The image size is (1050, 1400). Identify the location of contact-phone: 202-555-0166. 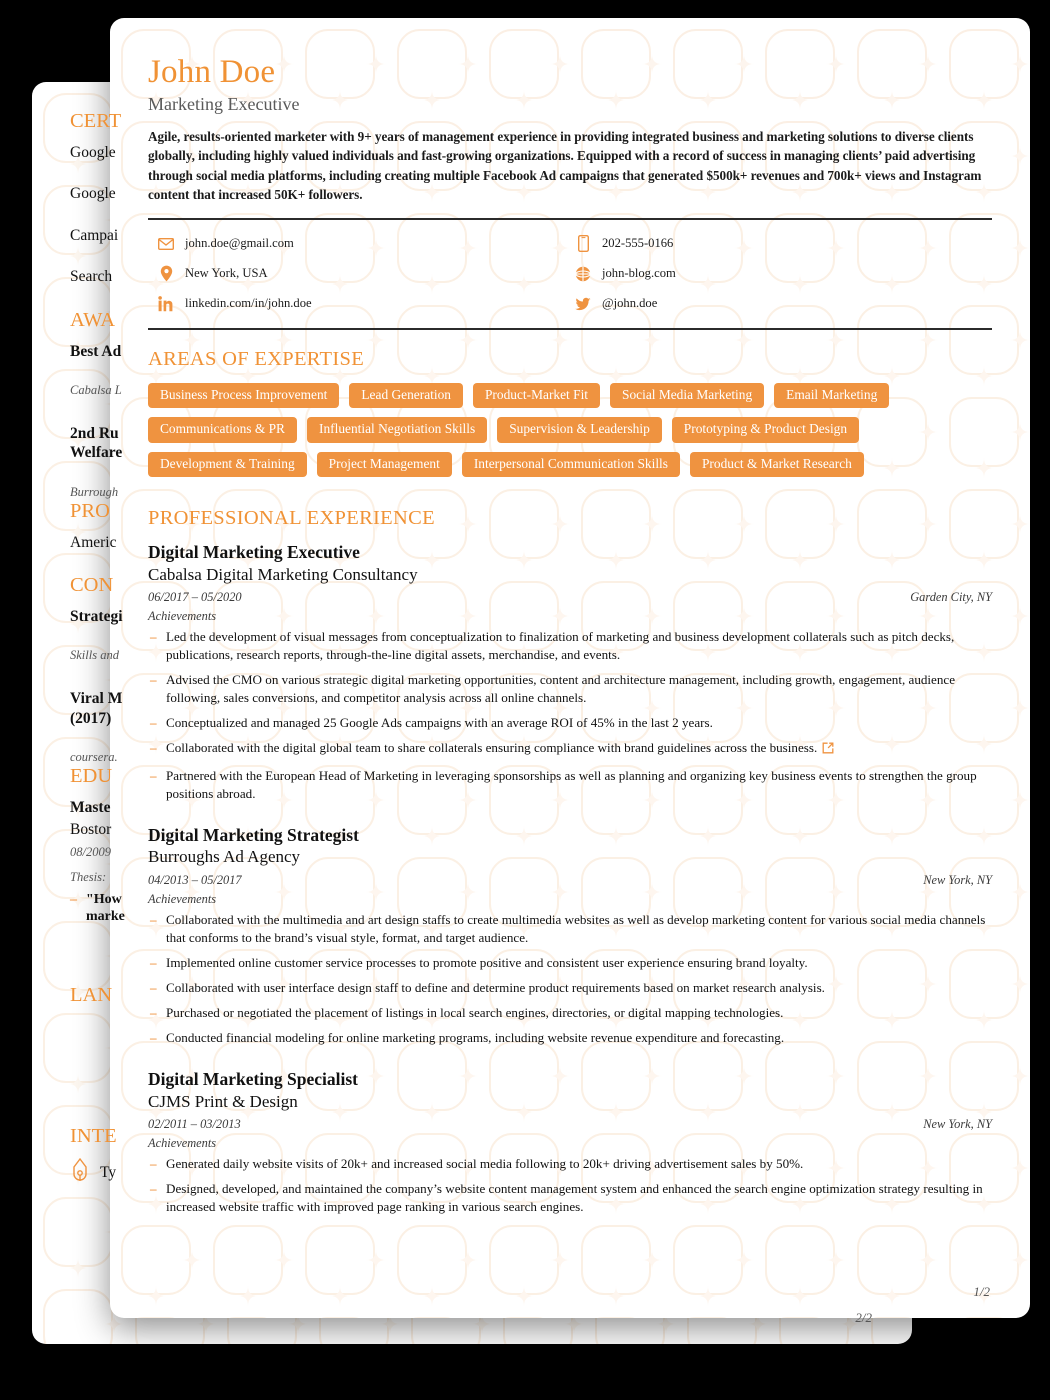
(783, 244).